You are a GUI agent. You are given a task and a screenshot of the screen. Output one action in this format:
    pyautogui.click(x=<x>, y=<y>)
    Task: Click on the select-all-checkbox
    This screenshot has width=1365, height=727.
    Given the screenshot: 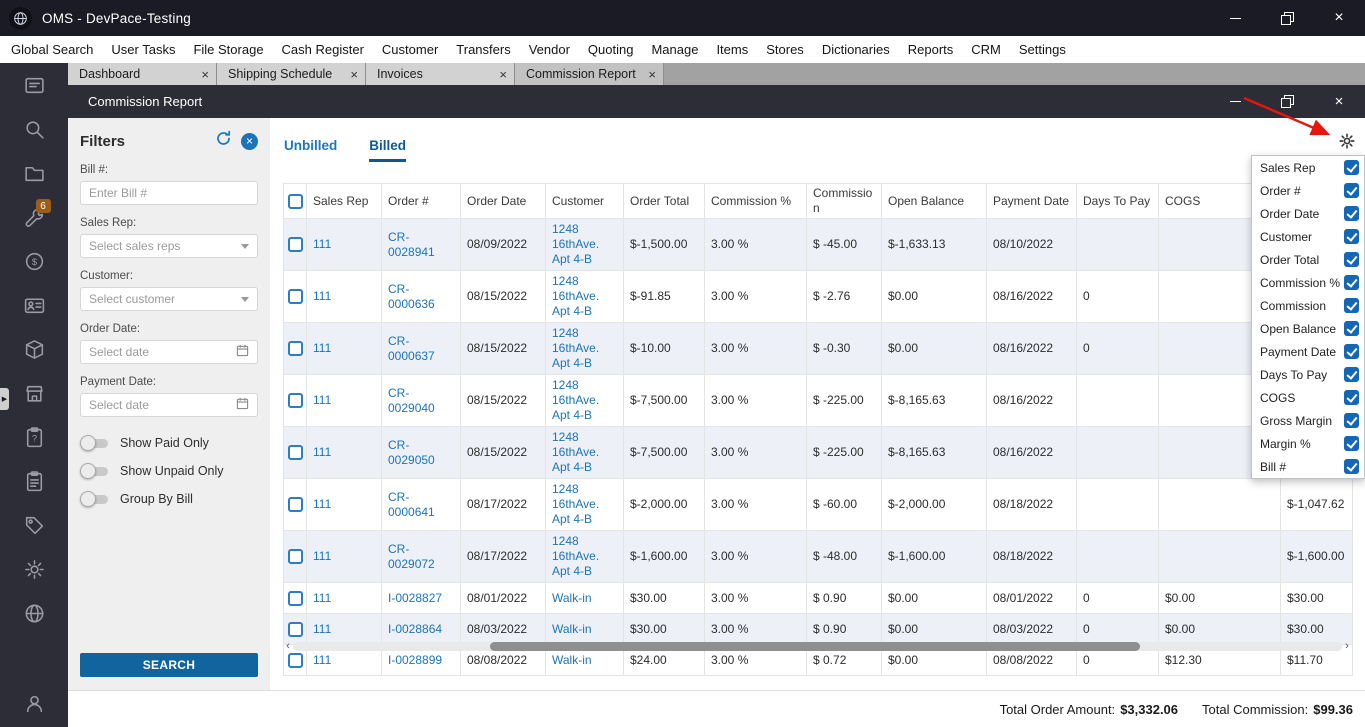 What is the action you would take?
    pyautogui.click(x=295, y=201)
    